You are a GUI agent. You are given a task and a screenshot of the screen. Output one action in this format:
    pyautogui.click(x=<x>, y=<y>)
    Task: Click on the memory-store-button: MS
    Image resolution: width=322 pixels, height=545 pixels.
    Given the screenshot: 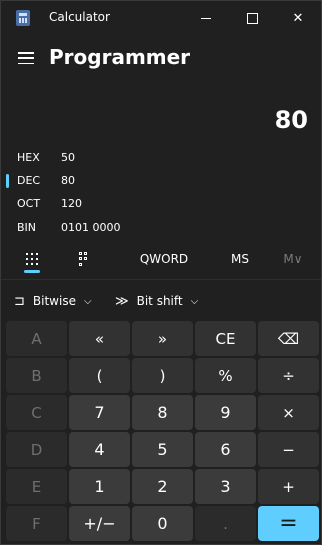 What is the action you would take?
    pyautogui.click(x=240, y=259)
    